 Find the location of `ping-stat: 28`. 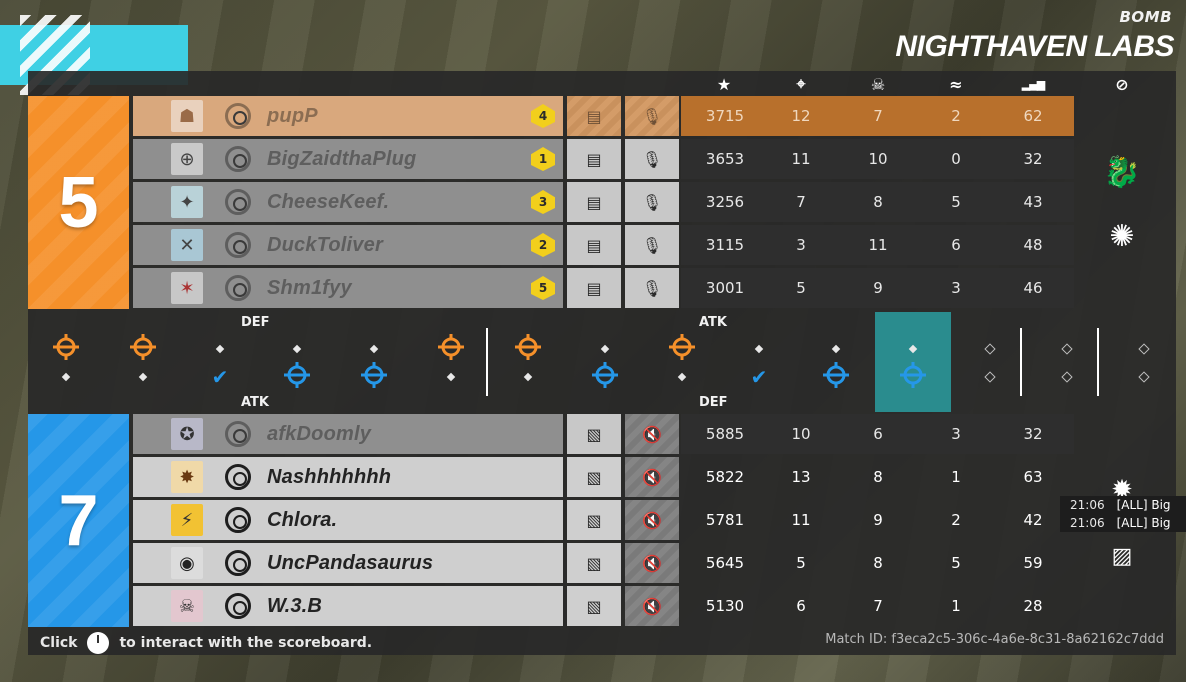

ping-stat: 28 is located at coordinates (1033, 606).